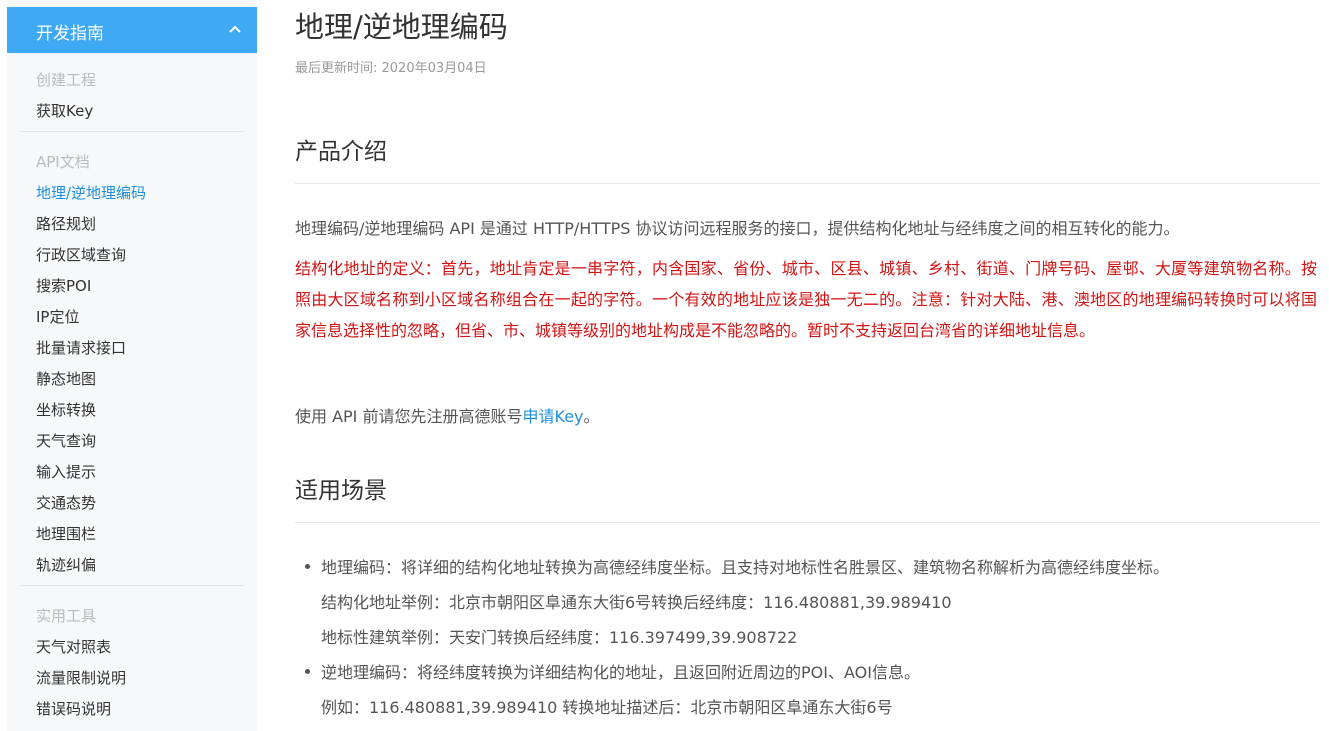 The width and height of the screenshot is (1329, 731). I want to click on nav-item-coordinate-convert: 坐标转换, so click(66, 409).